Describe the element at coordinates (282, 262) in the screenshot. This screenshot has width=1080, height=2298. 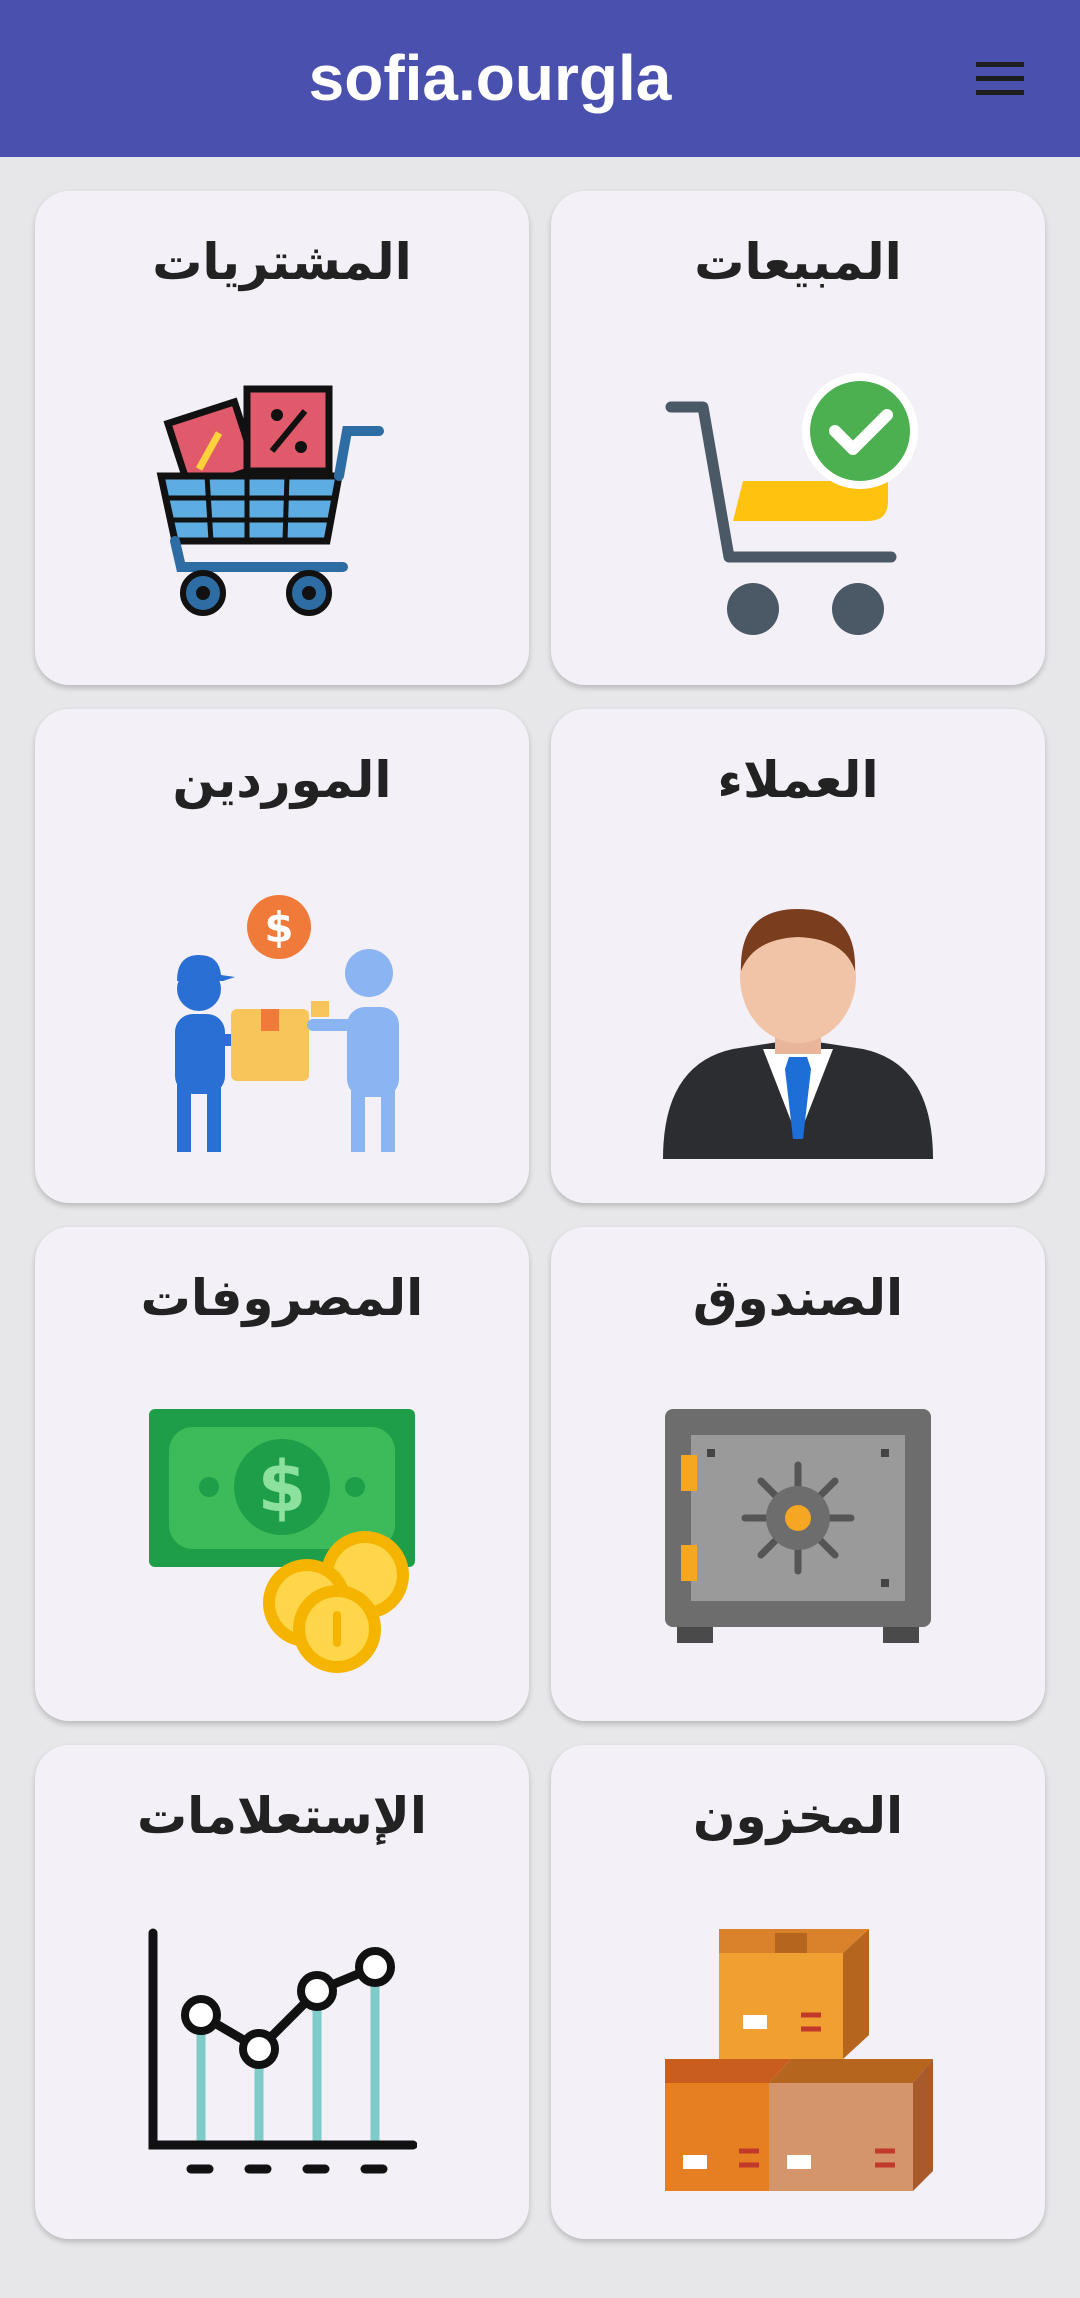
I see `tile-label: المشتريات` at that location.